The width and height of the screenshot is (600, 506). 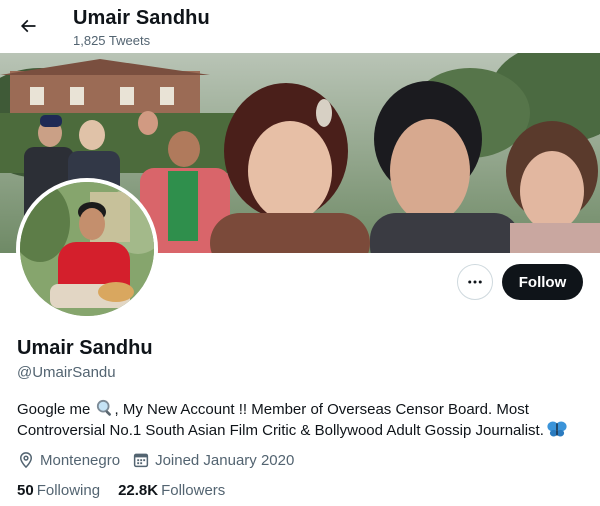 What do you see at coordinates (26, 460) in the screenshot?
I see `location-pin-icon` at bounding box center [26, 460].